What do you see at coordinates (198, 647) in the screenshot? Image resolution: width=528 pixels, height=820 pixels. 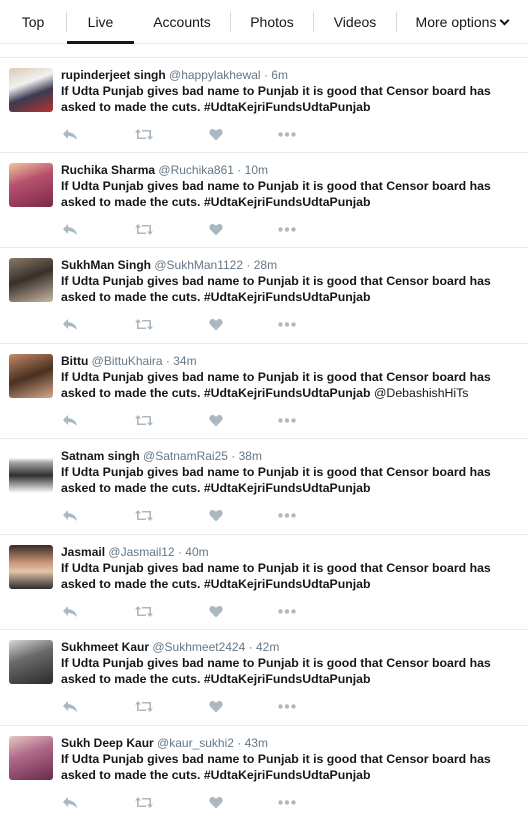 I see `username: @Sukhmeet2424` at bounding box center [198, 647].